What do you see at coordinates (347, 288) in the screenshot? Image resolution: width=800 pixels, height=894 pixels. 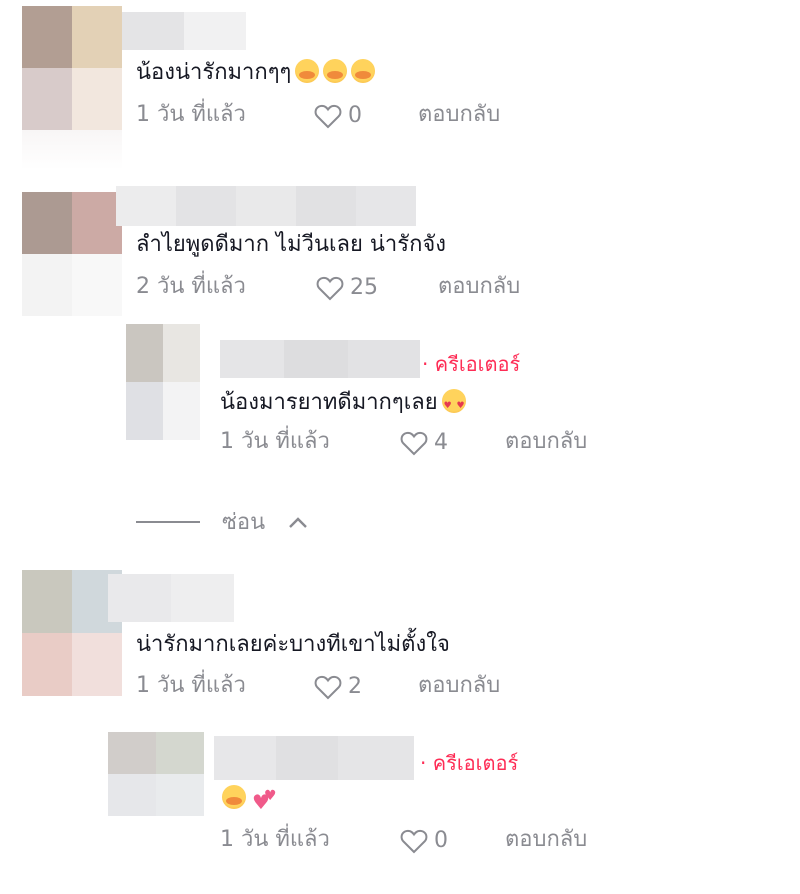 I see `like-button: 25` at bounding box center [347, 288].